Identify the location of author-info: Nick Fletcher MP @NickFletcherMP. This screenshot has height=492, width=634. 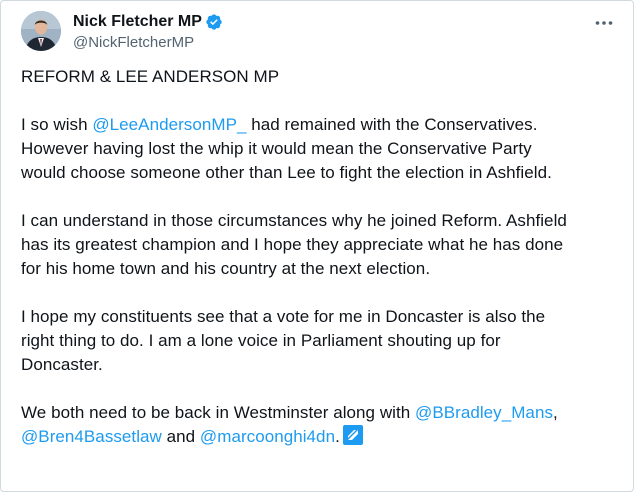
(148, 31).